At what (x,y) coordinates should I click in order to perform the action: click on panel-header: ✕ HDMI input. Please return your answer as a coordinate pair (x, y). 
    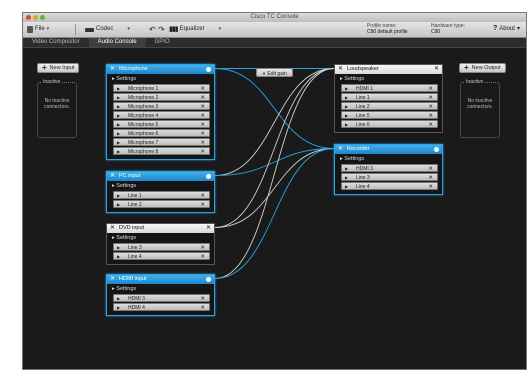
    Looking at the image, I should click on (160, 279).